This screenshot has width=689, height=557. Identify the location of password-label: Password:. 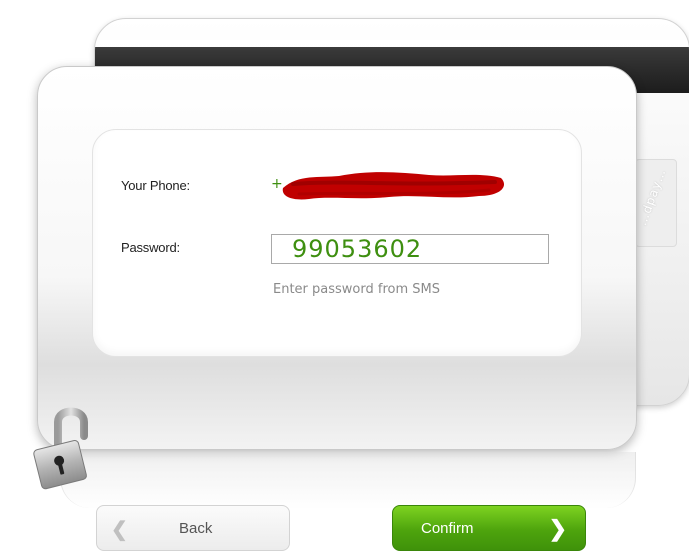
(150, 247).